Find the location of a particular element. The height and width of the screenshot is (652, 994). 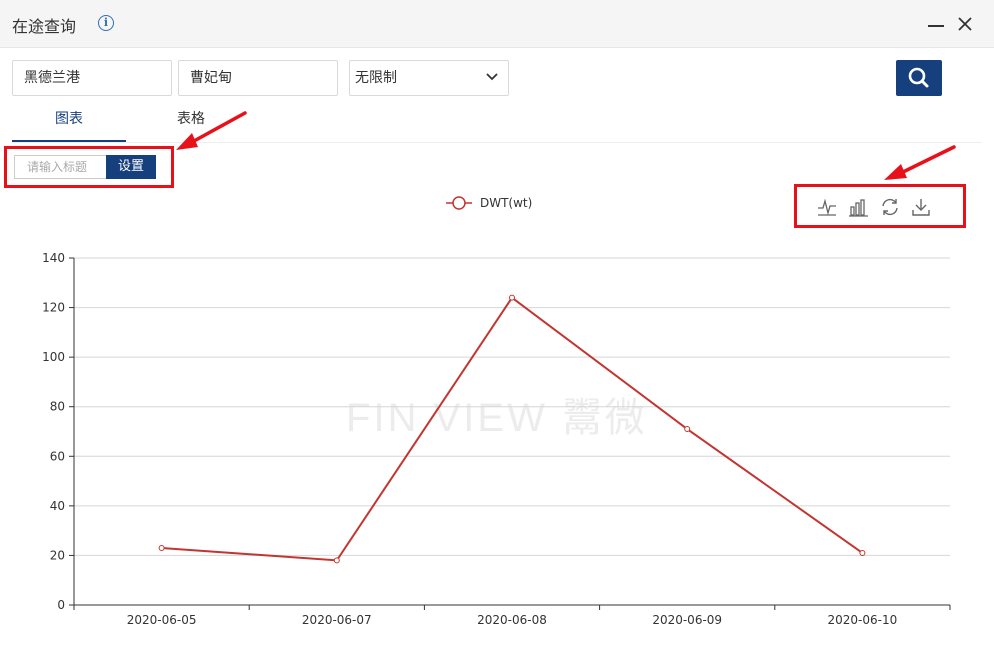

annotation-arrows is located at coordinates (566, 145).